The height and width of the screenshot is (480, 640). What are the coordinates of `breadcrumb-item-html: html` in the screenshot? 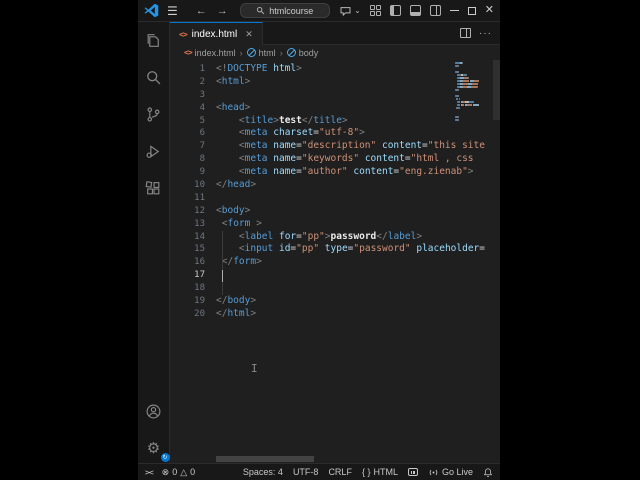 It's located at (261, 52).